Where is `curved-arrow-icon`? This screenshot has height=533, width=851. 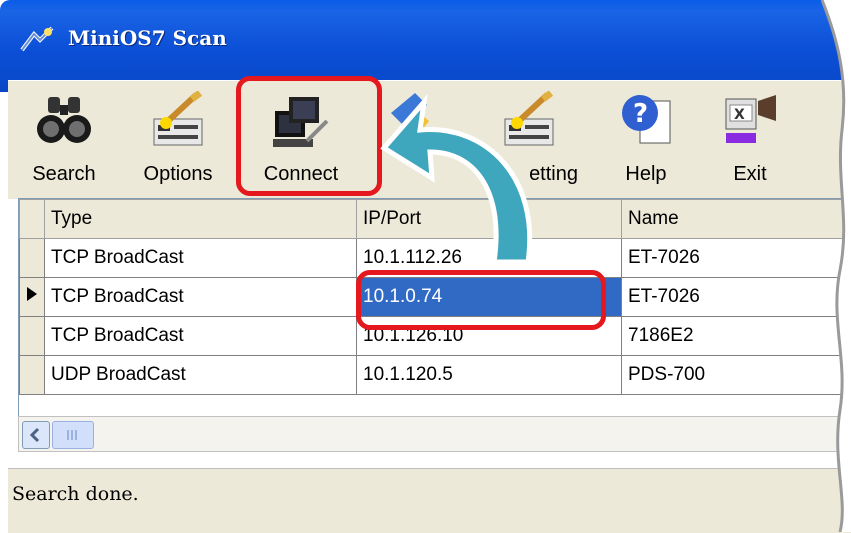
curved-arrow-icon is located at coordinates (456, 179).